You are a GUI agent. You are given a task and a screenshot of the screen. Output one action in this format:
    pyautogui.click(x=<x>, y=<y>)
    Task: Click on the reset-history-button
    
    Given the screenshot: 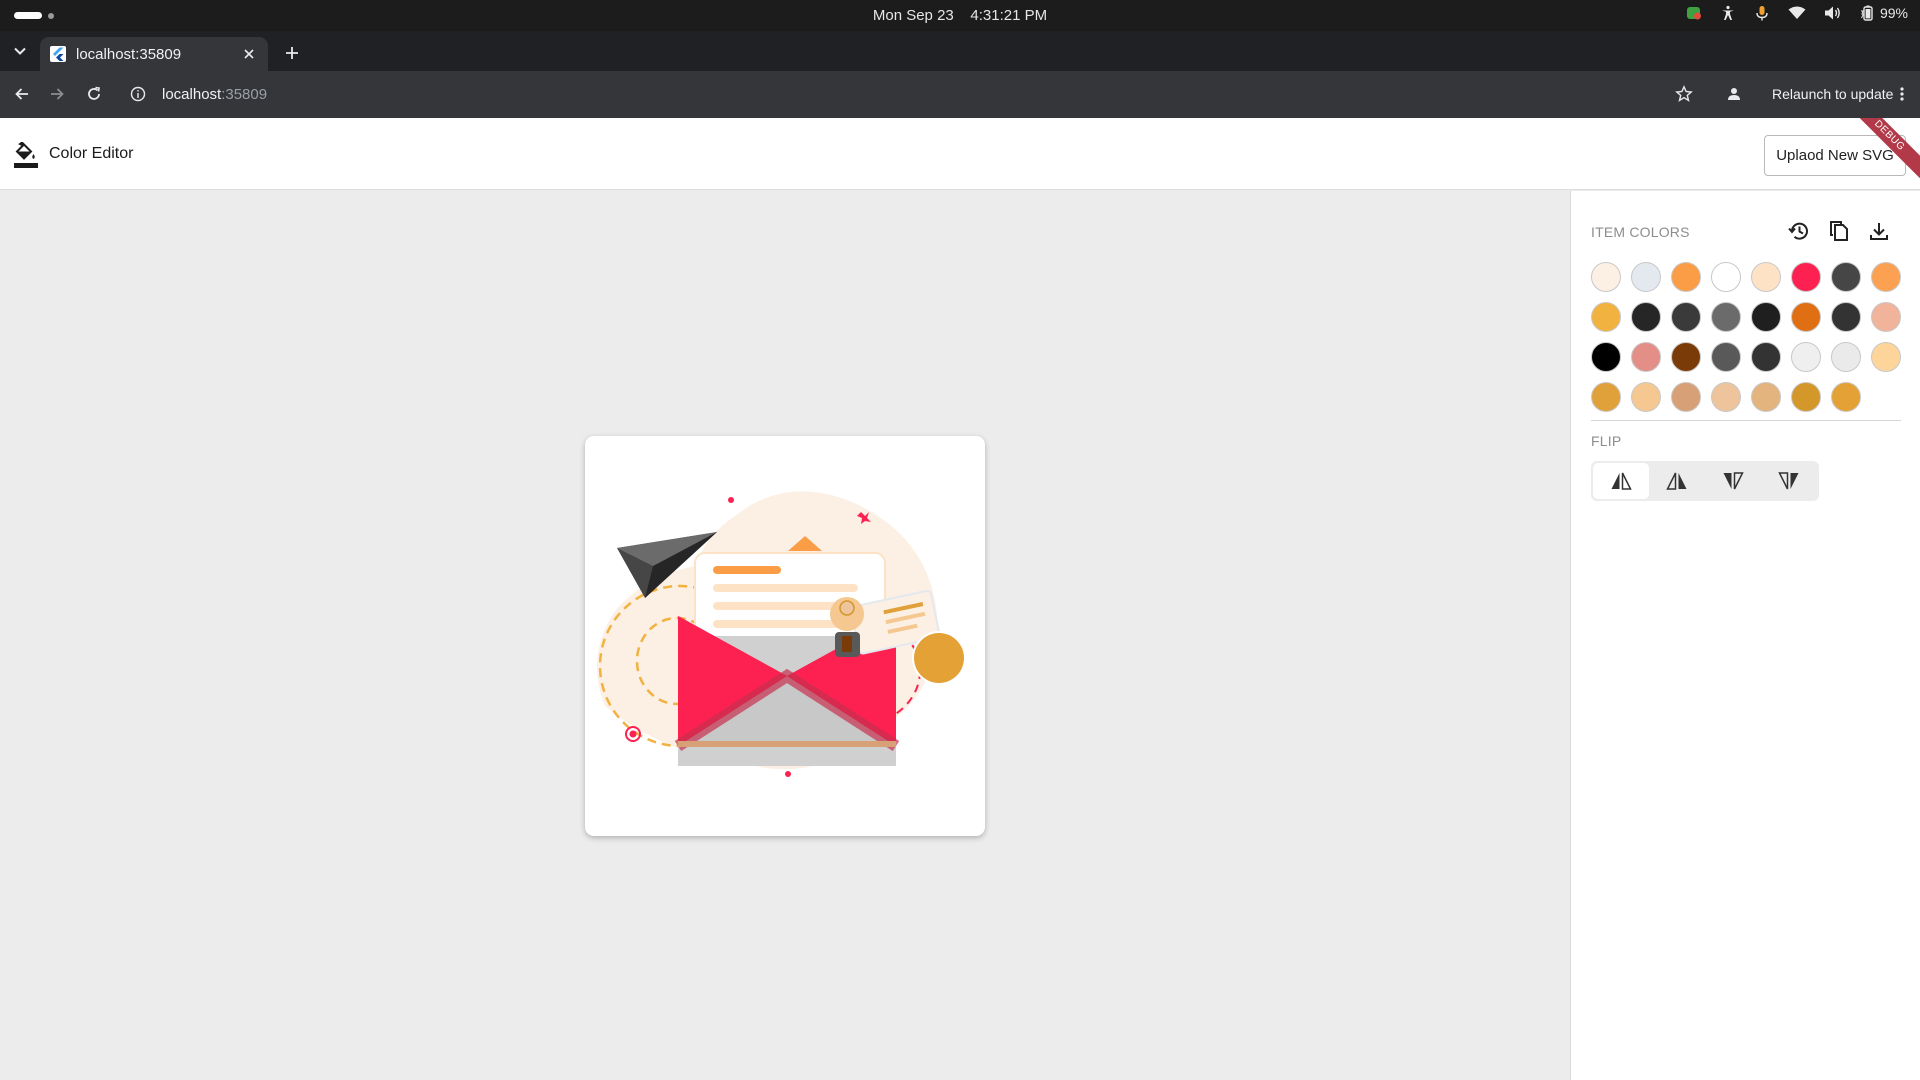 What is the action you would take?
    pyautogui.click(x=1799, y=231)
    